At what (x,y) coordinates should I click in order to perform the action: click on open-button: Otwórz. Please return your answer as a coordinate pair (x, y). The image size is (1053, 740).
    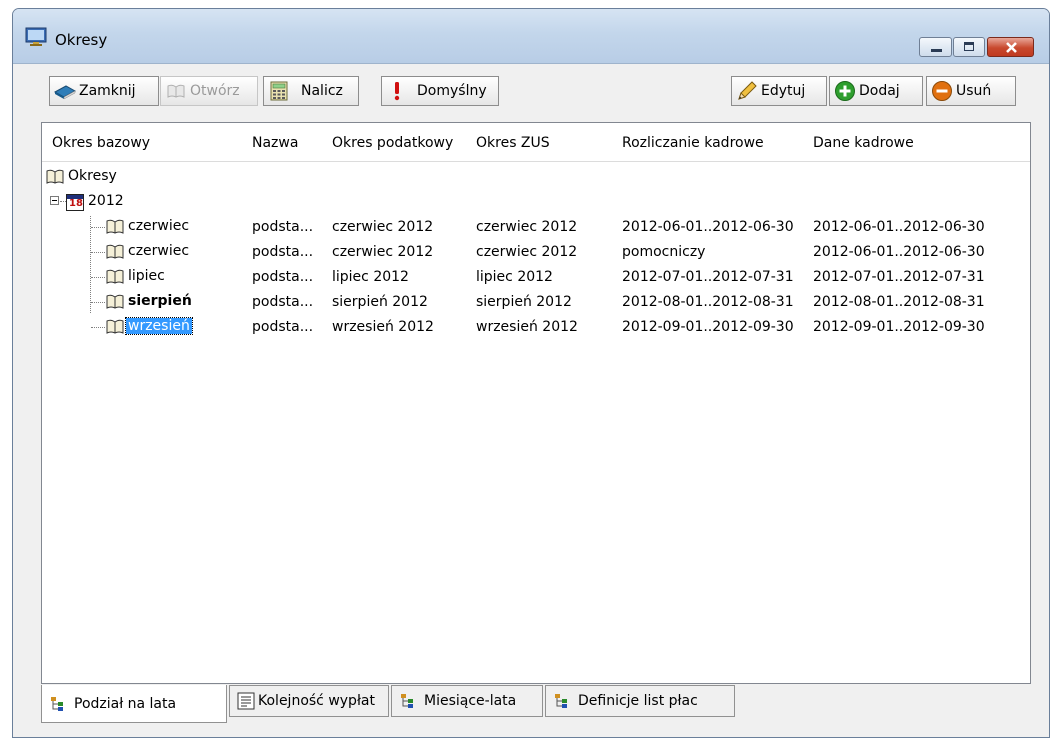
    Looking at the image, I should click on (209, 91).